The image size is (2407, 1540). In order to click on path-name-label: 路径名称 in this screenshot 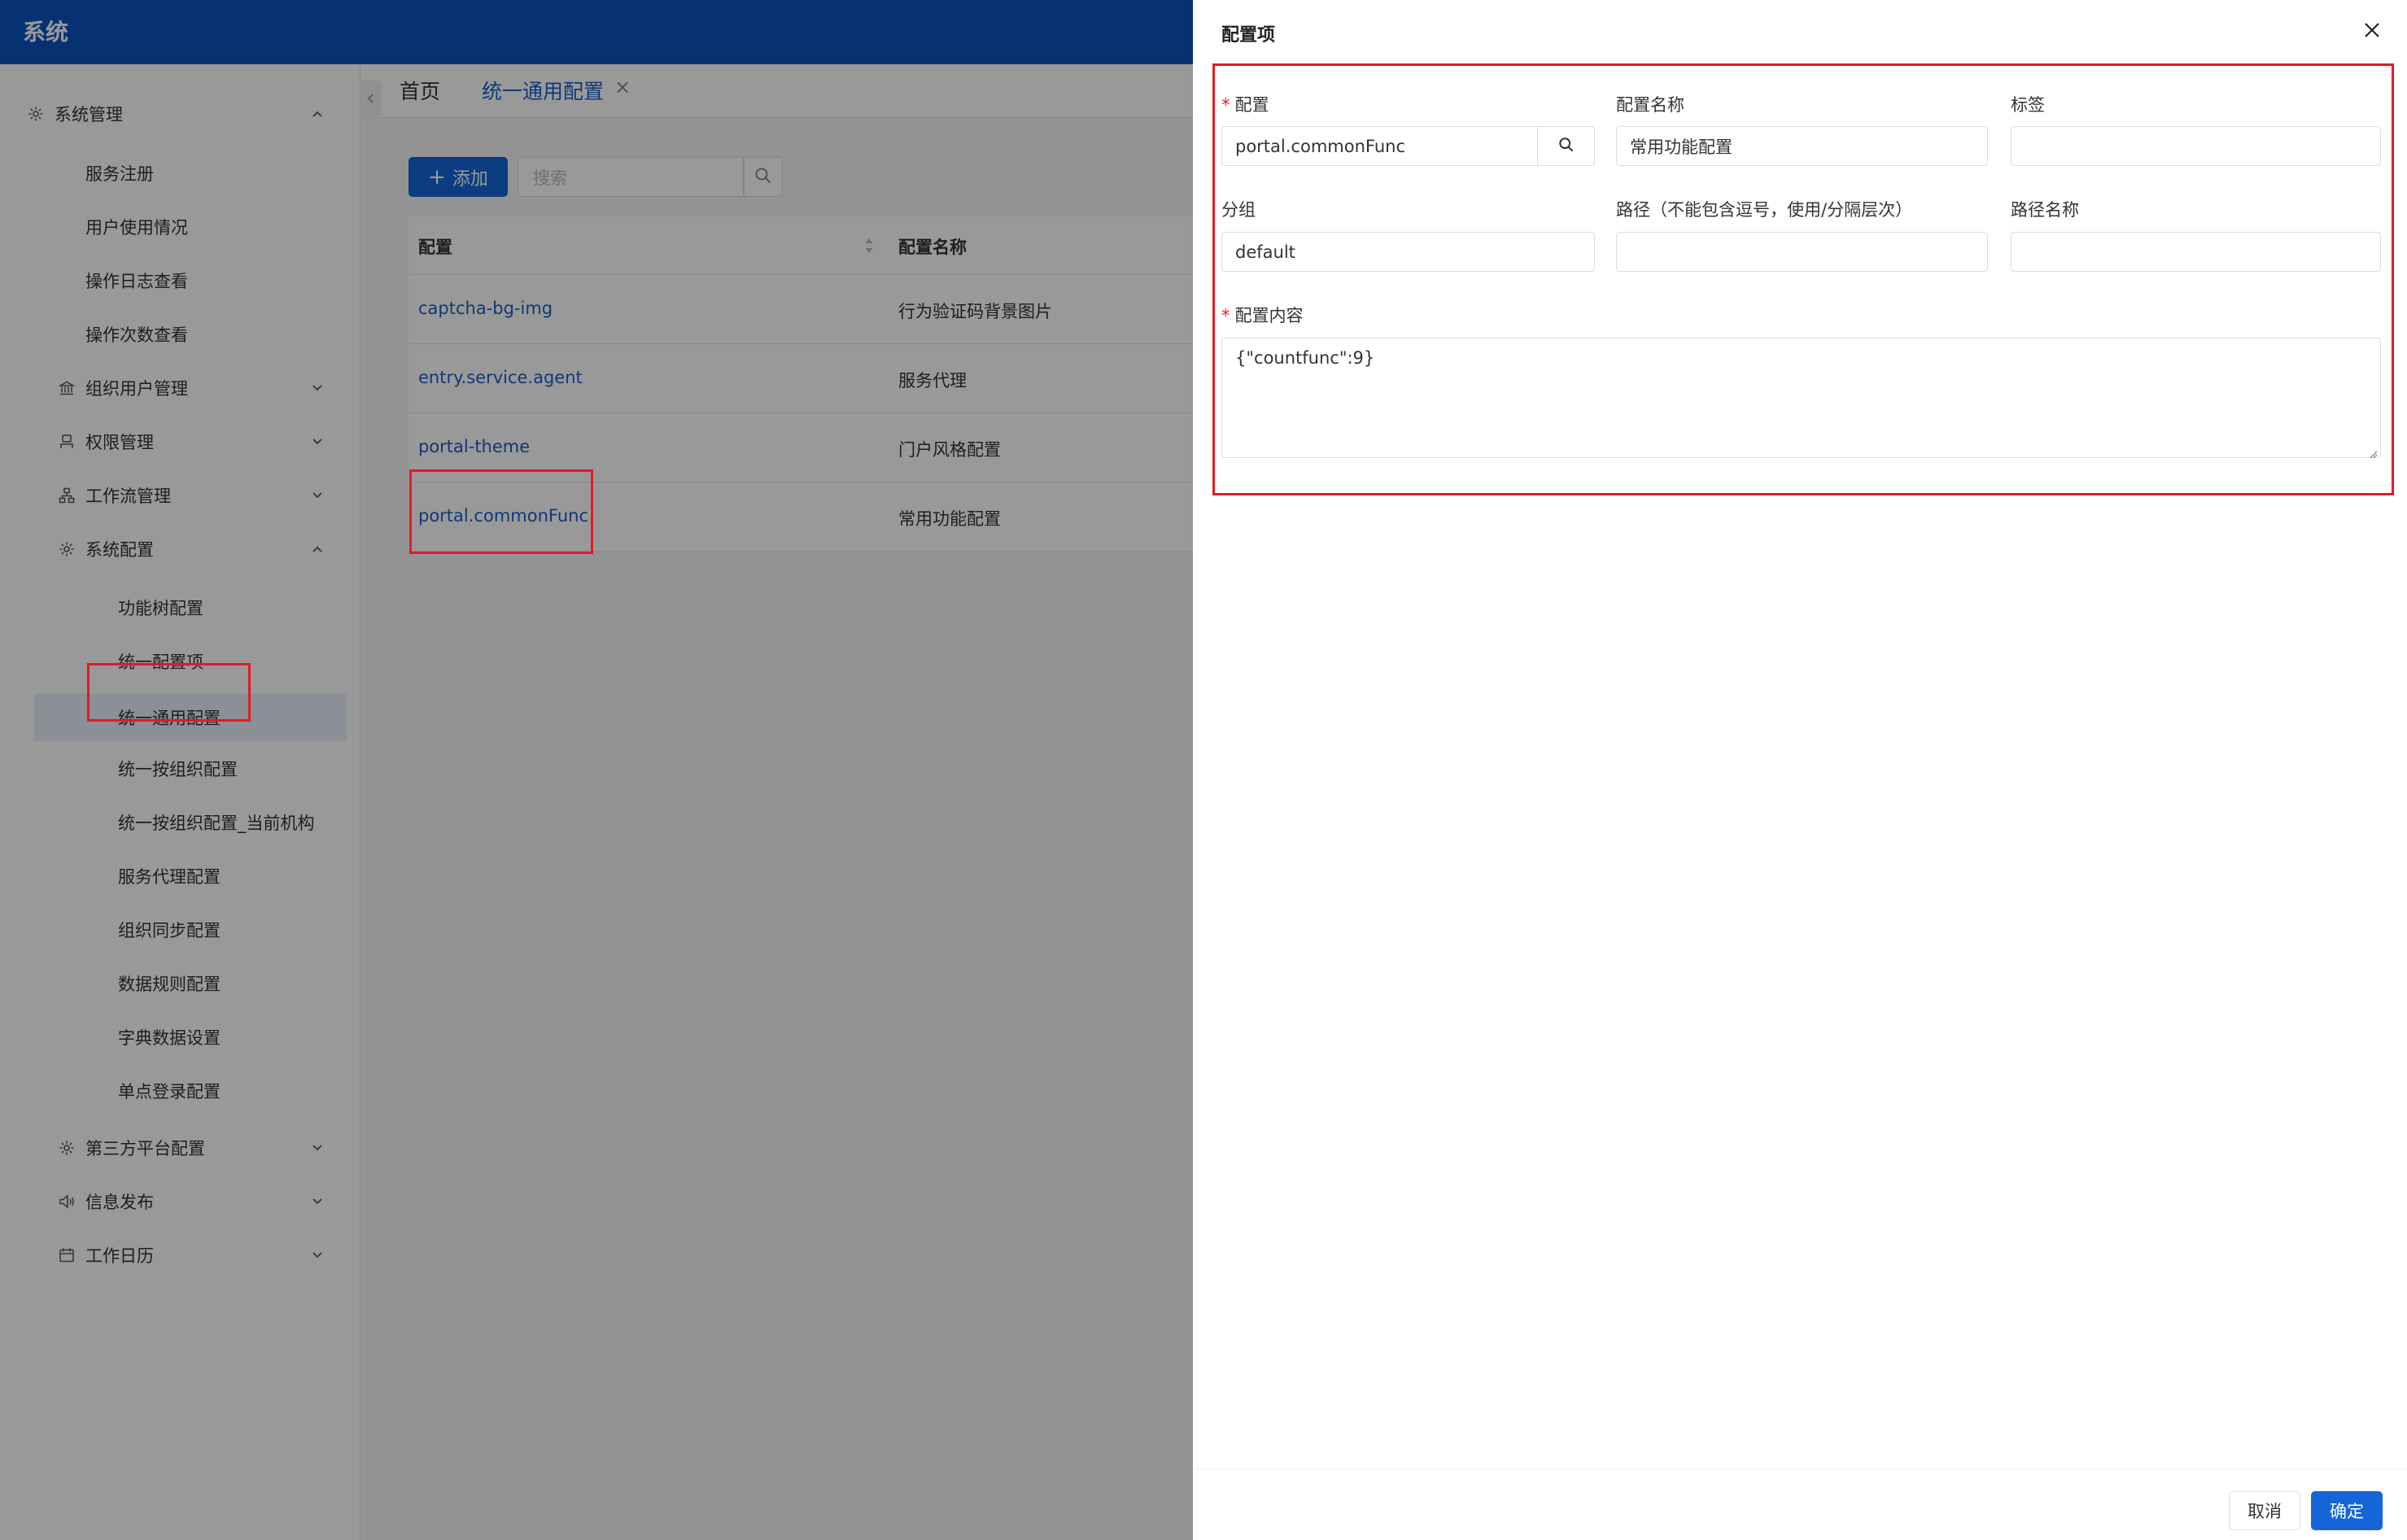, I will do `click(2045, 210)`.